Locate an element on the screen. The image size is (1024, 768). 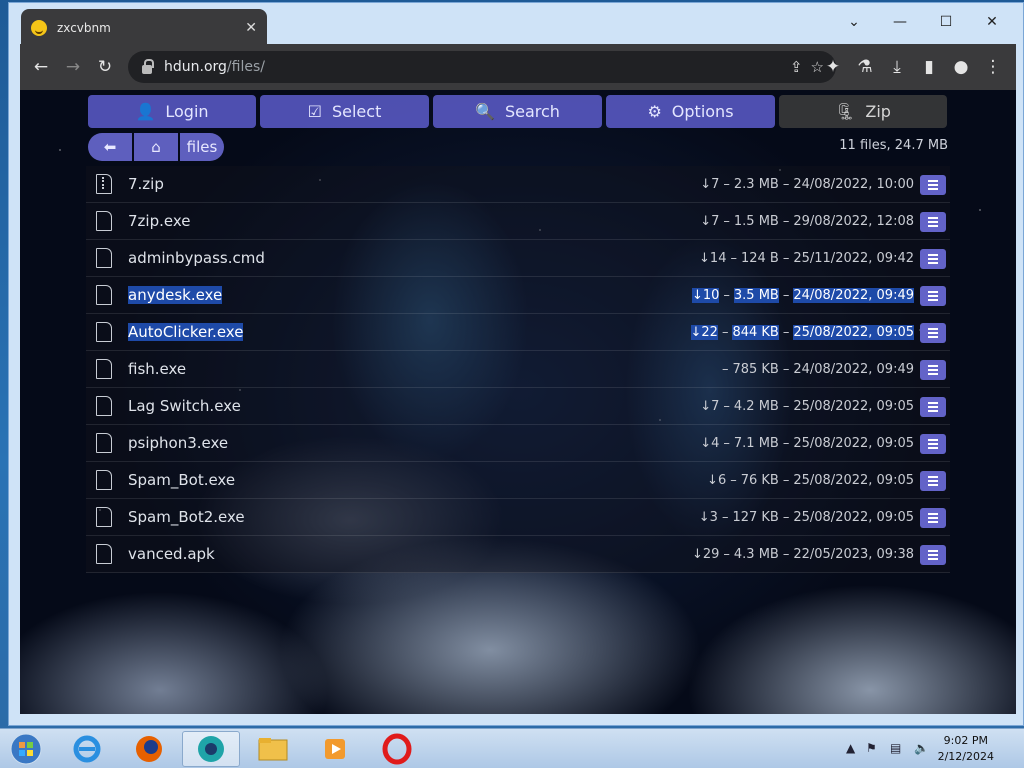
firefox-icon is located at coordinates (149, 749).